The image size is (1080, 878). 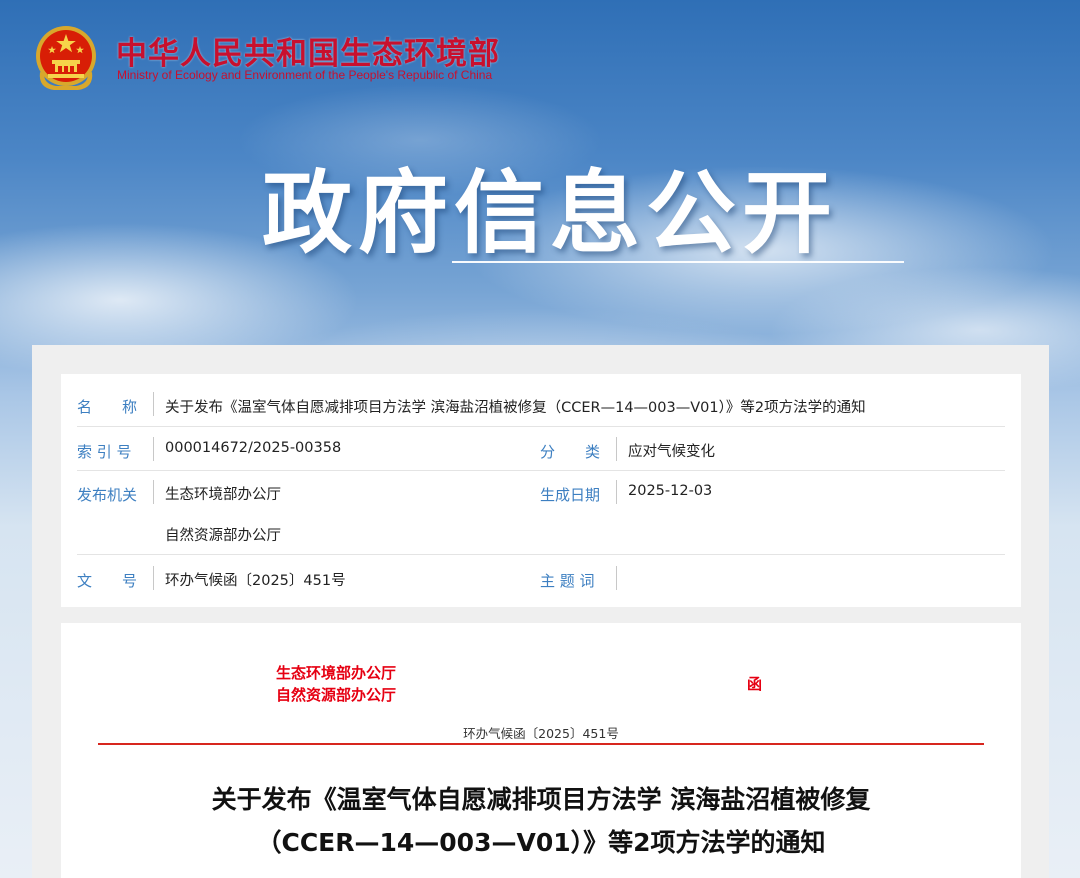 I want to click on docno-value: 环办气候函〔2025〕451号, so click(x=255, y=581).